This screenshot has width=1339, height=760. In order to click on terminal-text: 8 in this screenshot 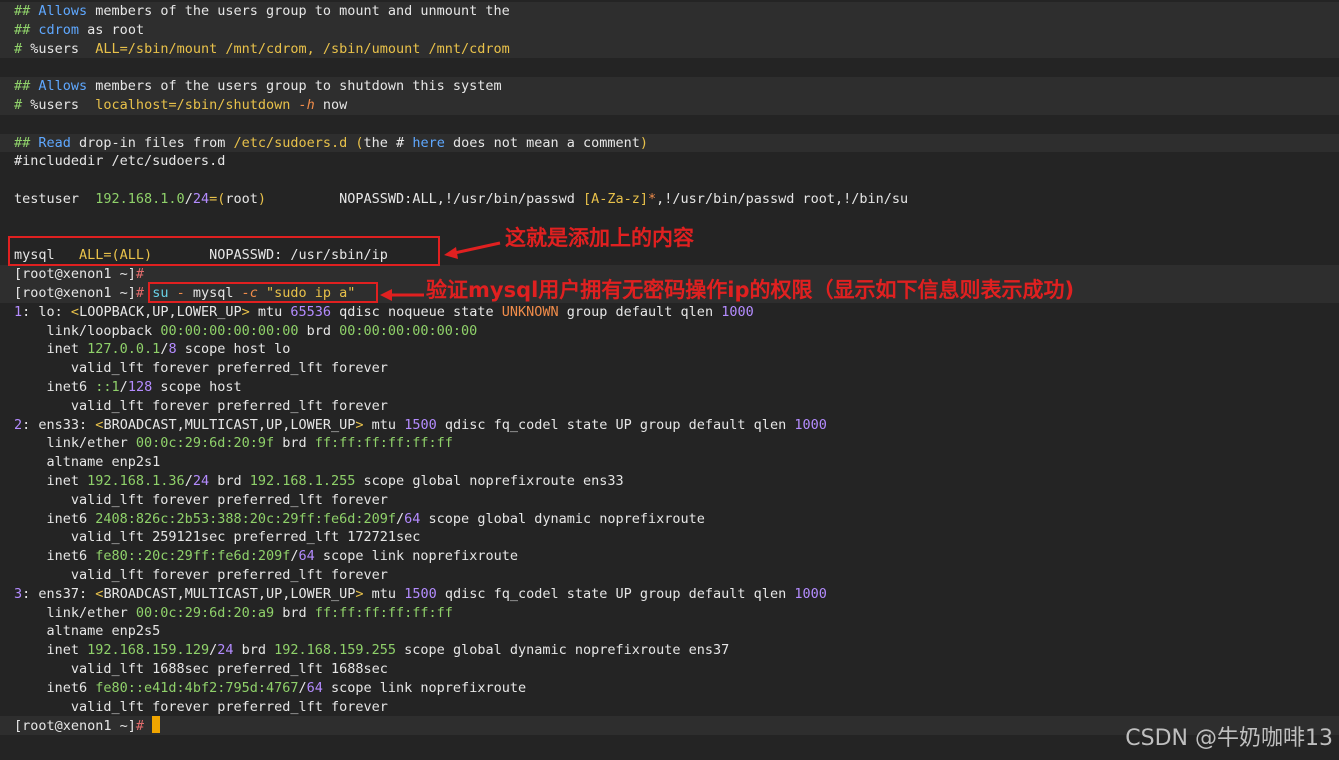, I will do `click(172, 349)`.